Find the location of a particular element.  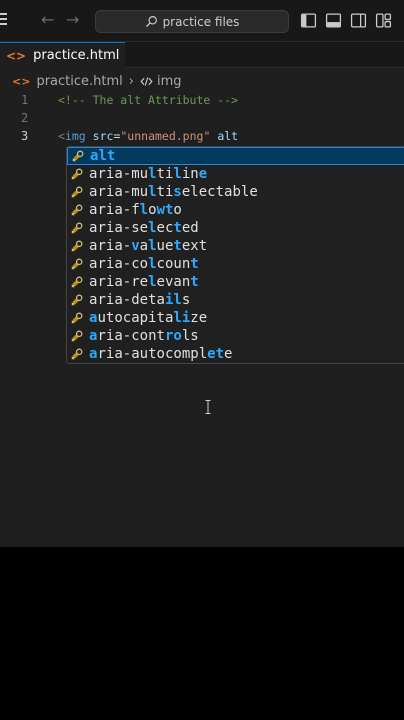

suggestion-label: aria-colcount is located at coordinates (144, 264).